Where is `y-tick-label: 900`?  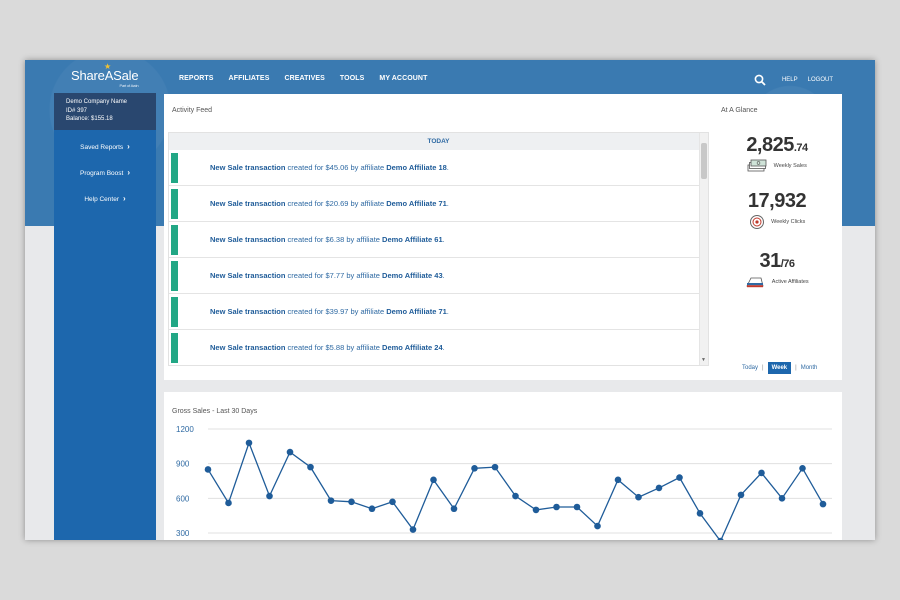 y-tick-label: 900 is located at coordinates (183, 464).